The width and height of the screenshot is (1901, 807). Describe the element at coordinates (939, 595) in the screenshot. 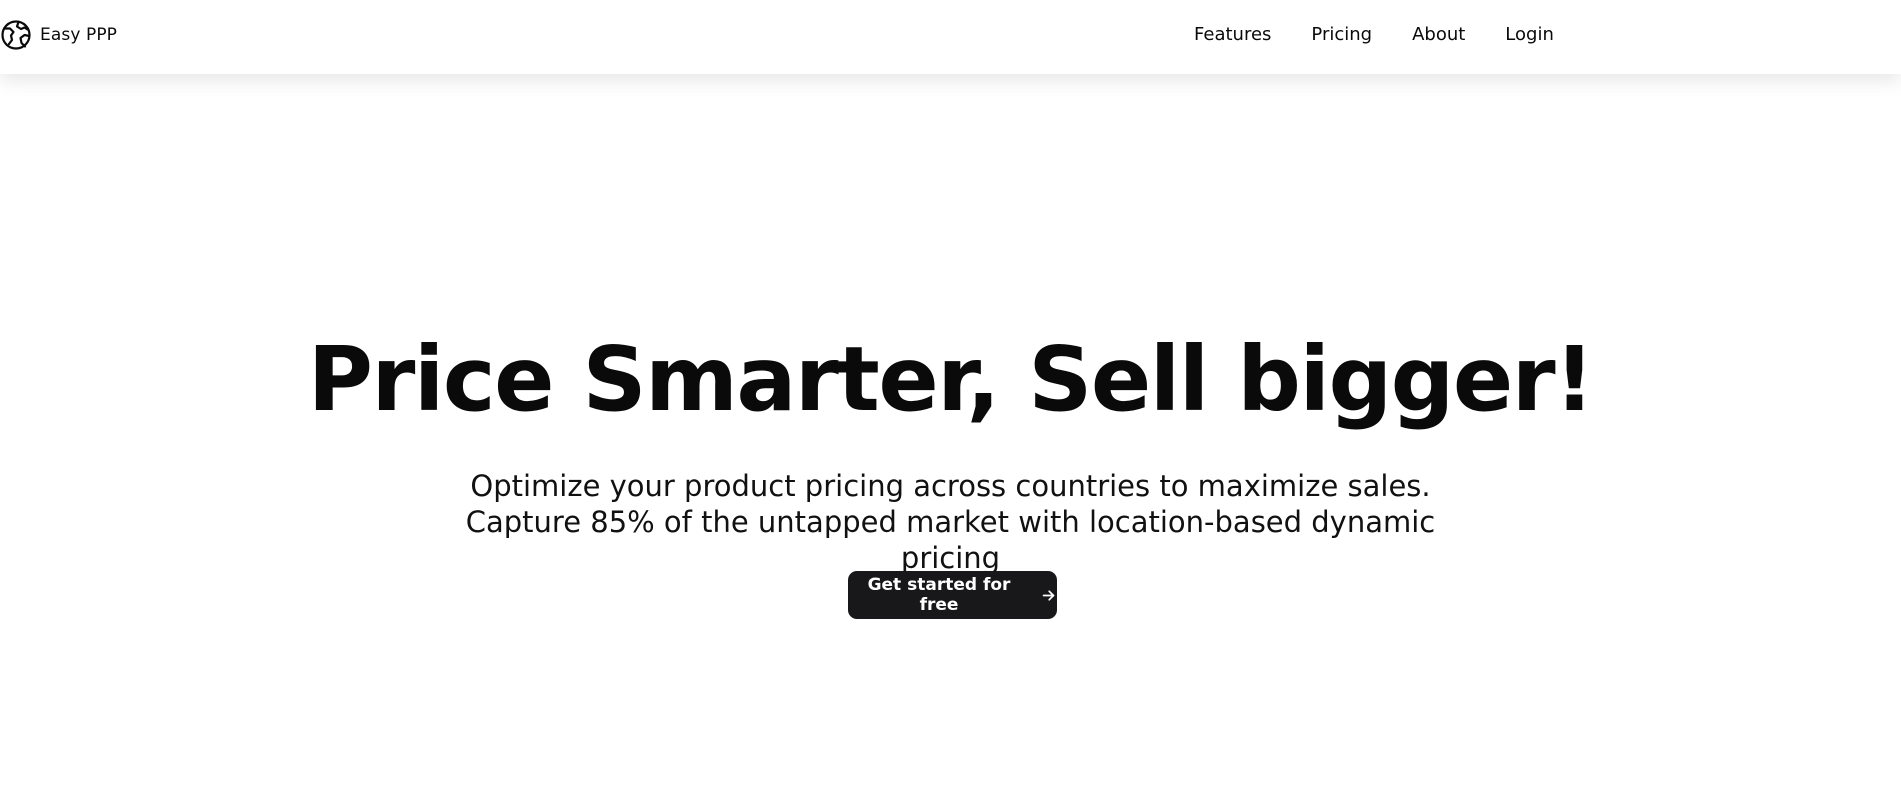

I see `get-started-label: Get started for free` at that location.